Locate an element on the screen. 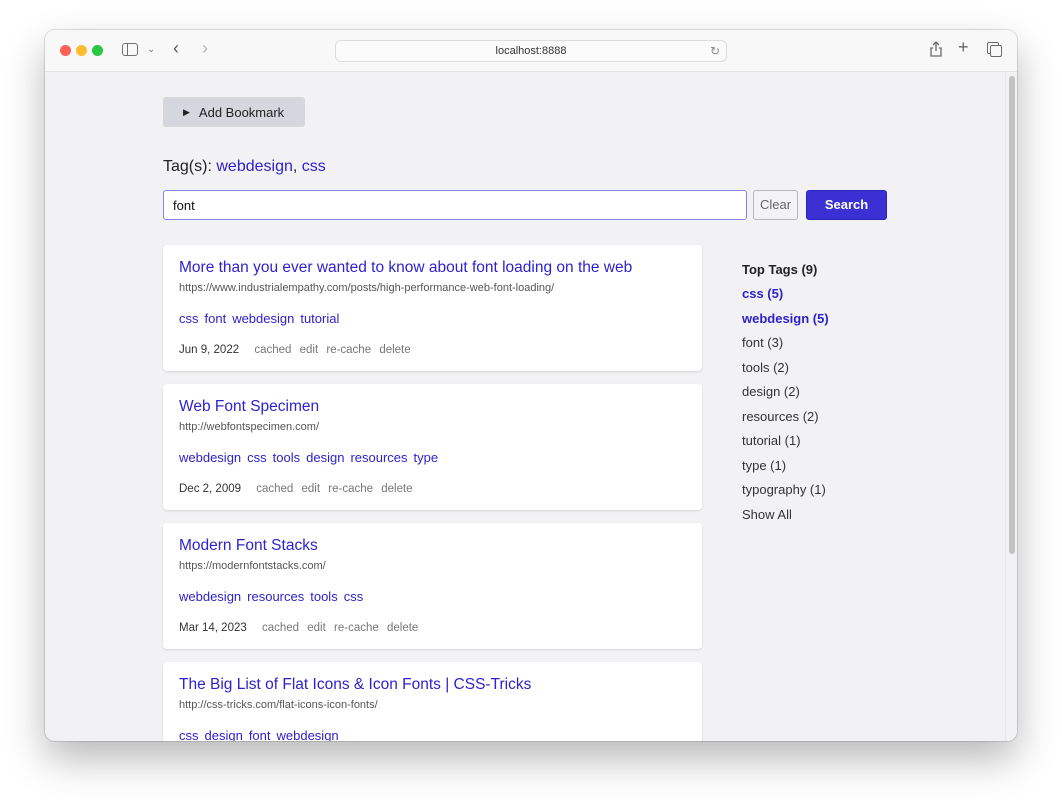 Image resolution: width=1062 pixels, height=800 pixels. chevron-down-icon: ⌄ is located at coordinates (151, 50).